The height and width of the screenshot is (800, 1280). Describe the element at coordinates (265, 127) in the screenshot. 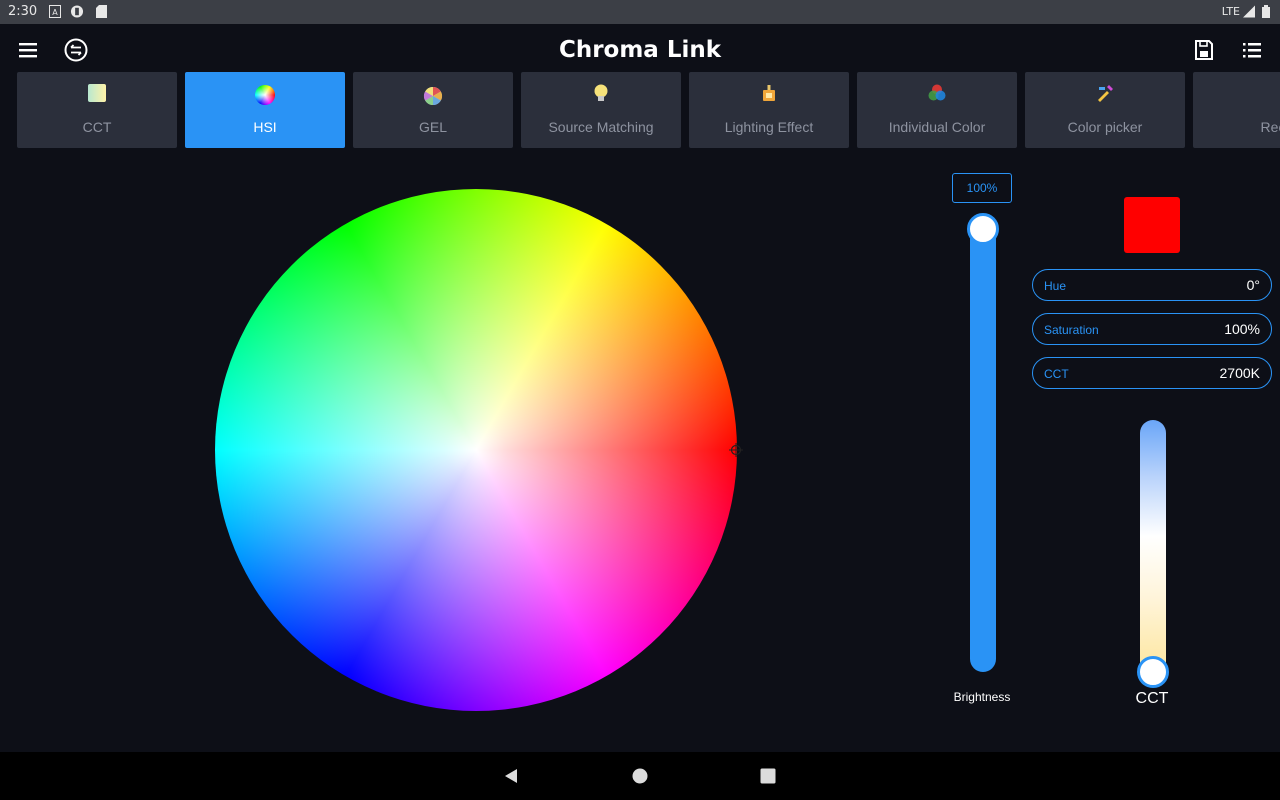

I see `tab-label: HSI` at that location.